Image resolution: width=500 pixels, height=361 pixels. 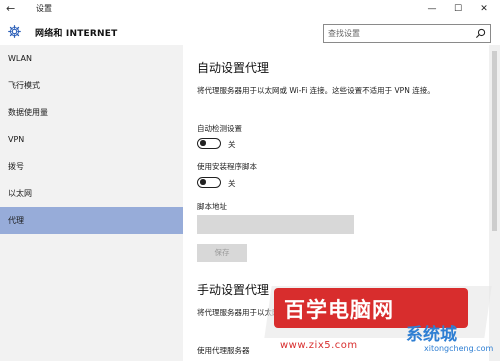 I want to click on sidebar-item-wlan: WLAN, so click(x=91, y=58).